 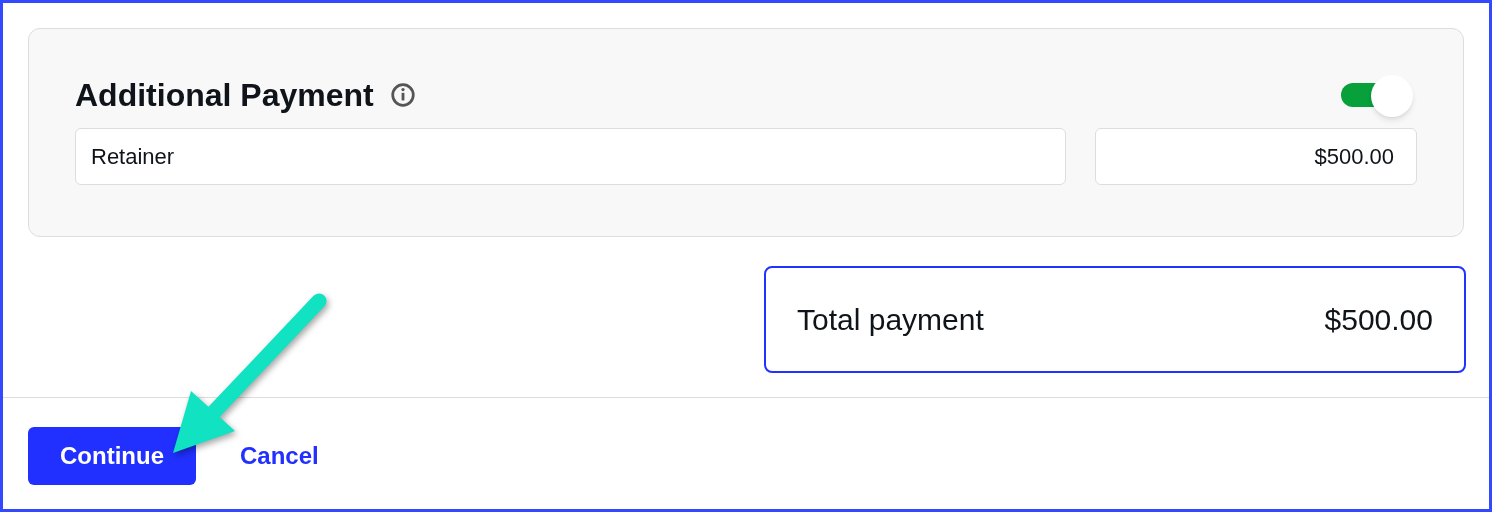 What do you see at coordinates (279, 456) in the screenshot?
I see `cancel-link: Cancel` at bounding box center [279, 456].